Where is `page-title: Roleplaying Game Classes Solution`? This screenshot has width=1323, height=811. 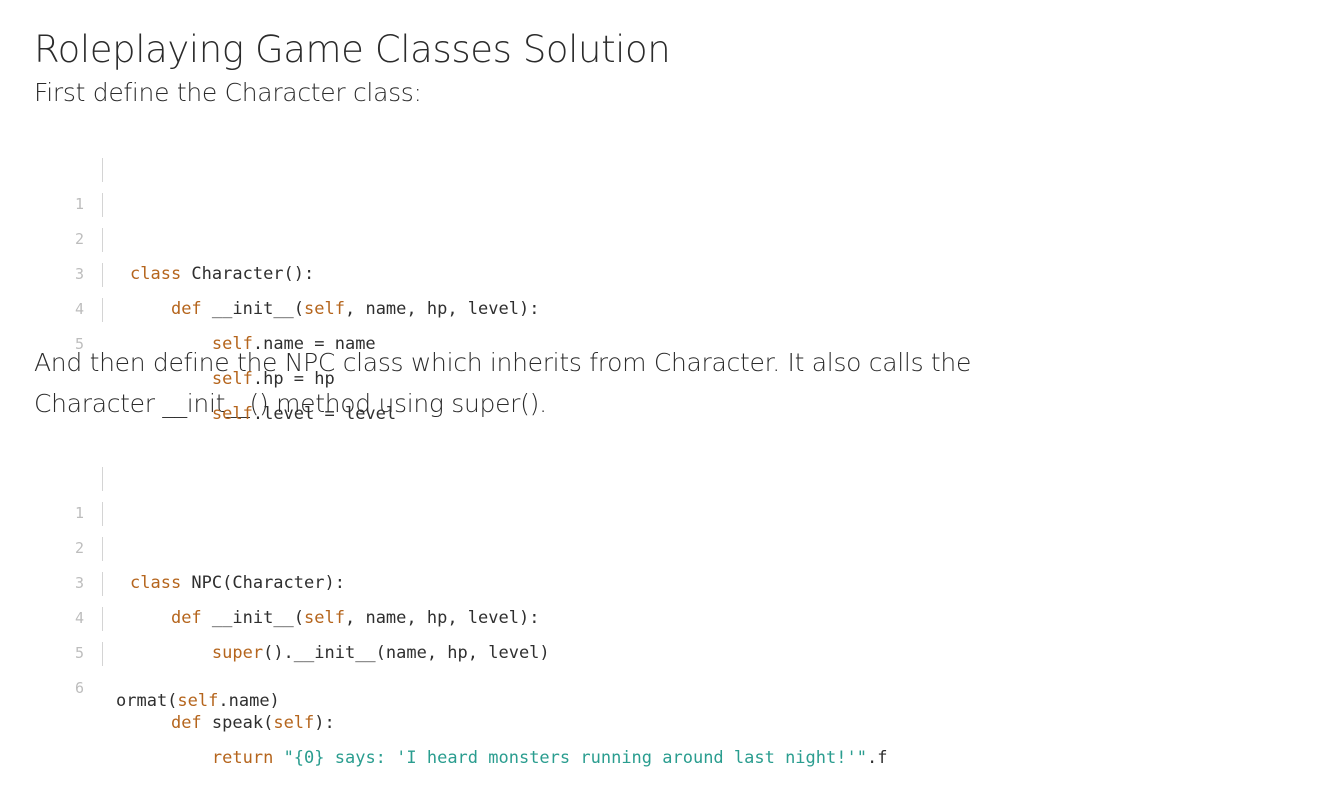
page-title: Roleplaying Game Classes Solution is located at coordinates (352, 49).